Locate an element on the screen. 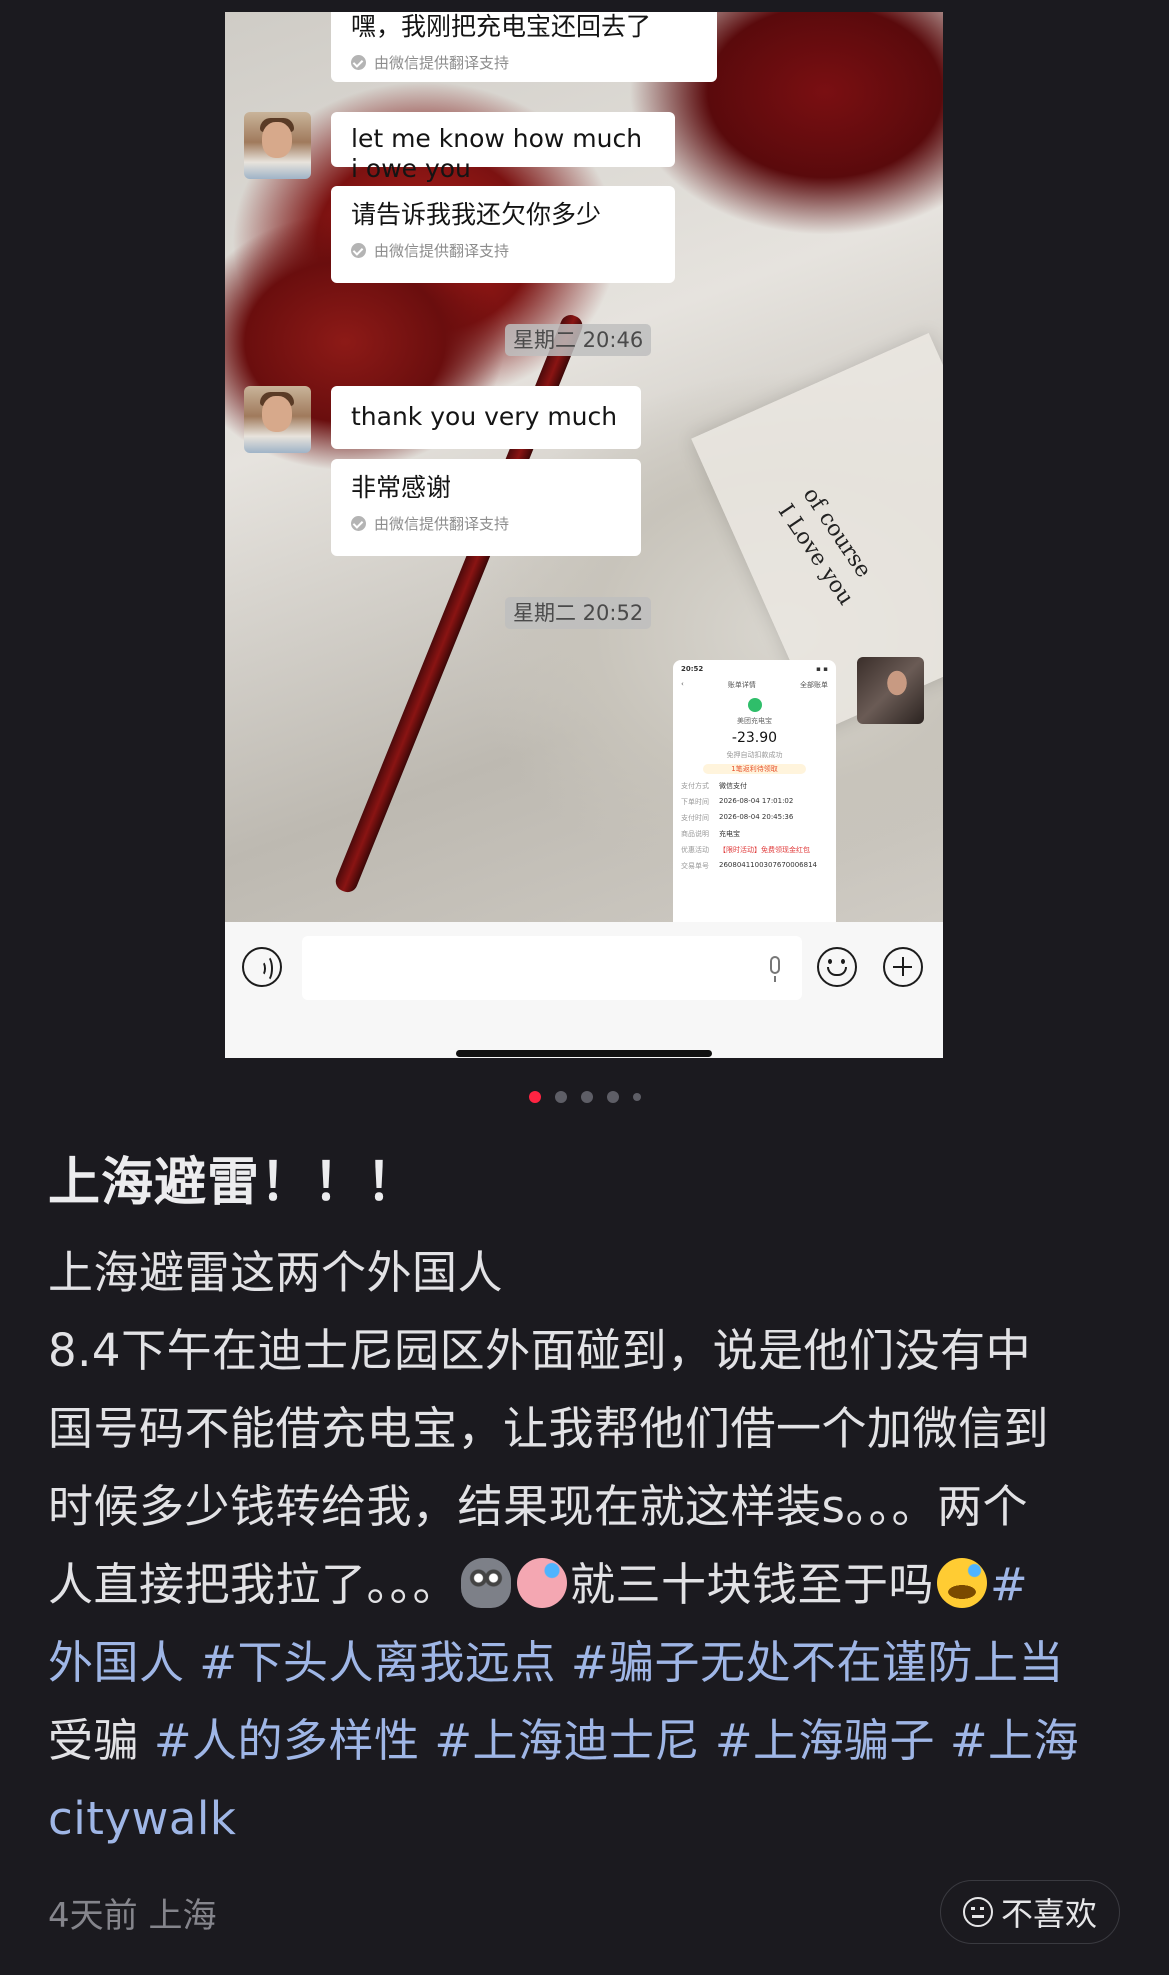  chat-bubble-top-partial: 嘿，我刚把充电宝还回去了 由微信提供翻译支持 is located at coordinates (524, 47).